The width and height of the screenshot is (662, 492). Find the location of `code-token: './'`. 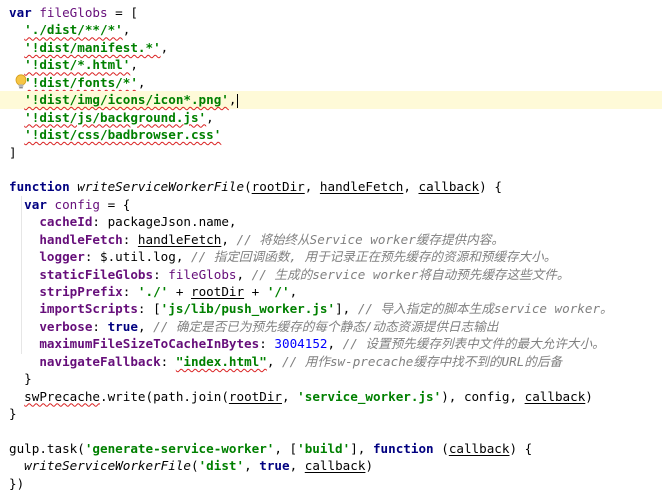

code-token: './' is located at coordinates (153, 291).